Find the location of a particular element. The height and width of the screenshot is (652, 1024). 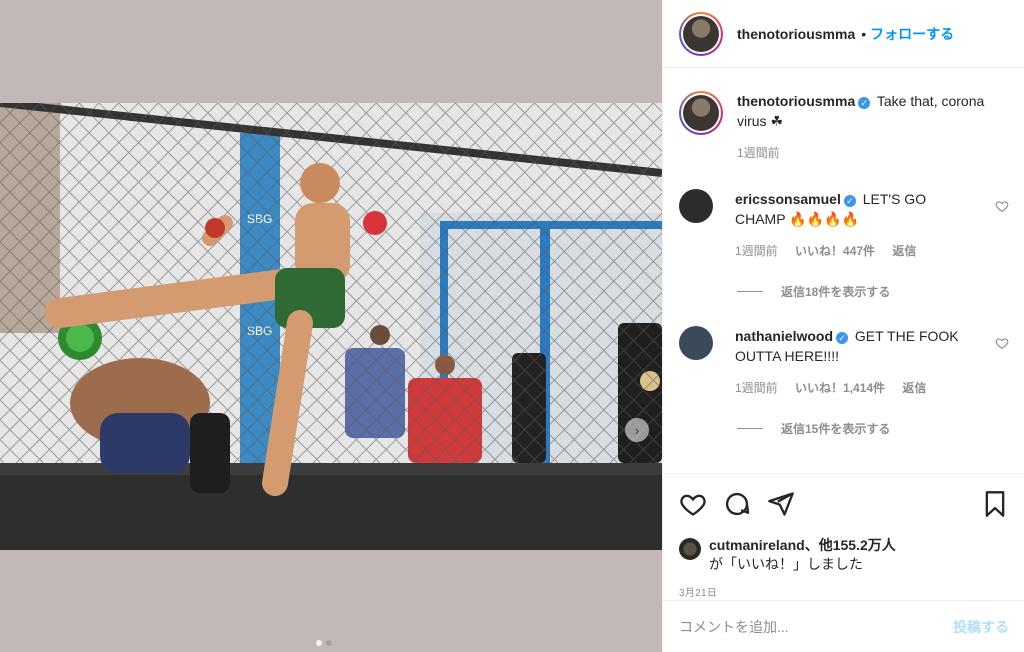

share-icon is located at coordinates (781, 504).